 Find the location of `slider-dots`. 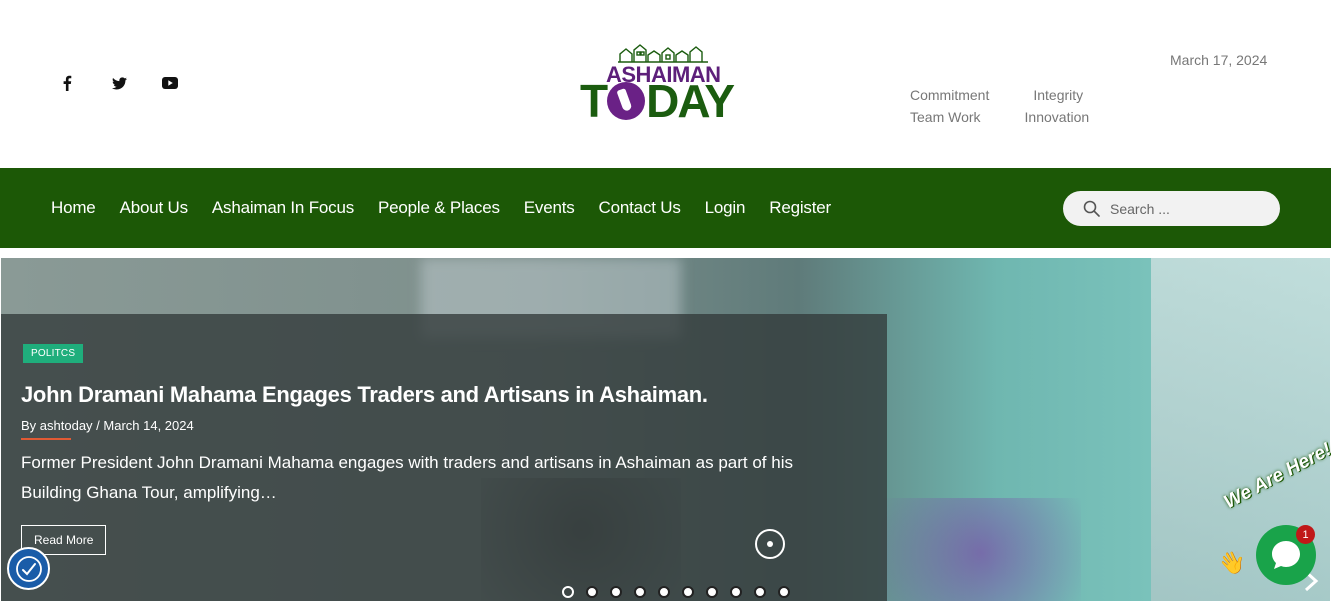

slider-dots is located at coordinates (682, 592).